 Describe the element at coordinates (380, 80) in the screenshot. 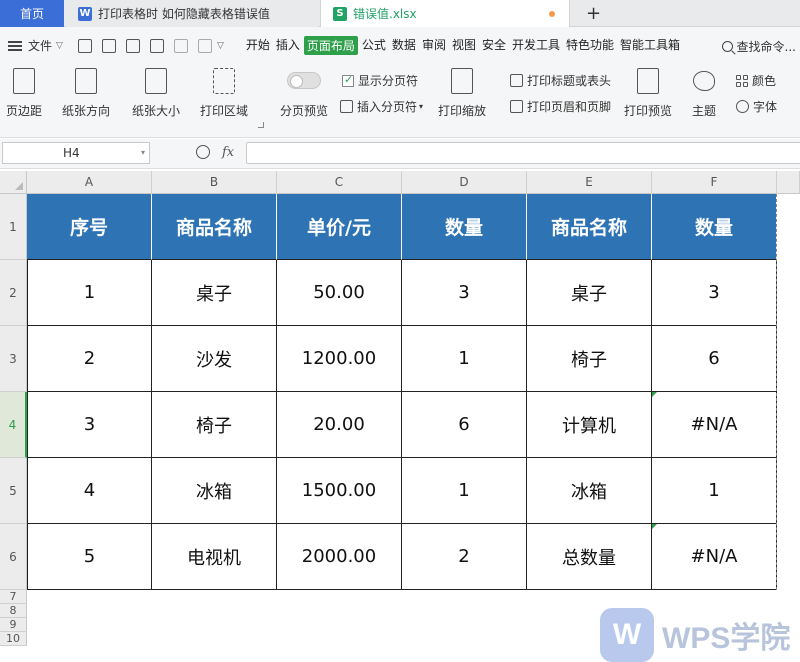

I see `show-page-break-checkbox: 显示分页符` at that location.